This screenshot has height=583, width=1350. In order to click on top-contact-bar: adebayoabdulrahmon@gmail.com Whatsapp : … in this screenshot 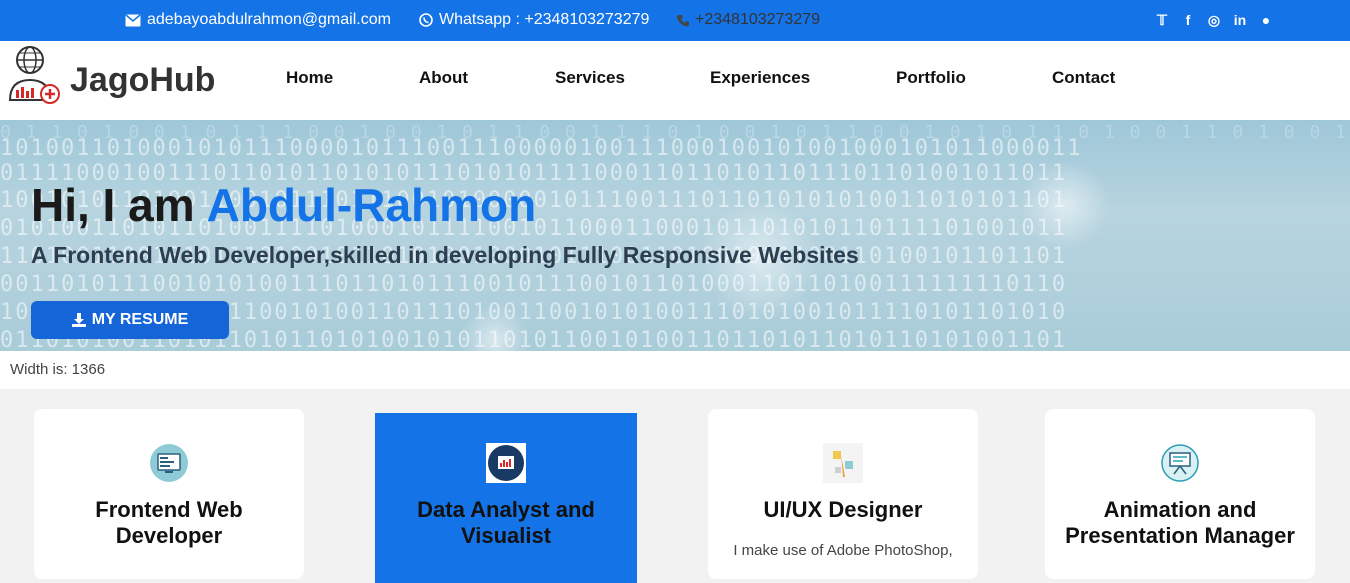, I will do `click(675, 20)`.